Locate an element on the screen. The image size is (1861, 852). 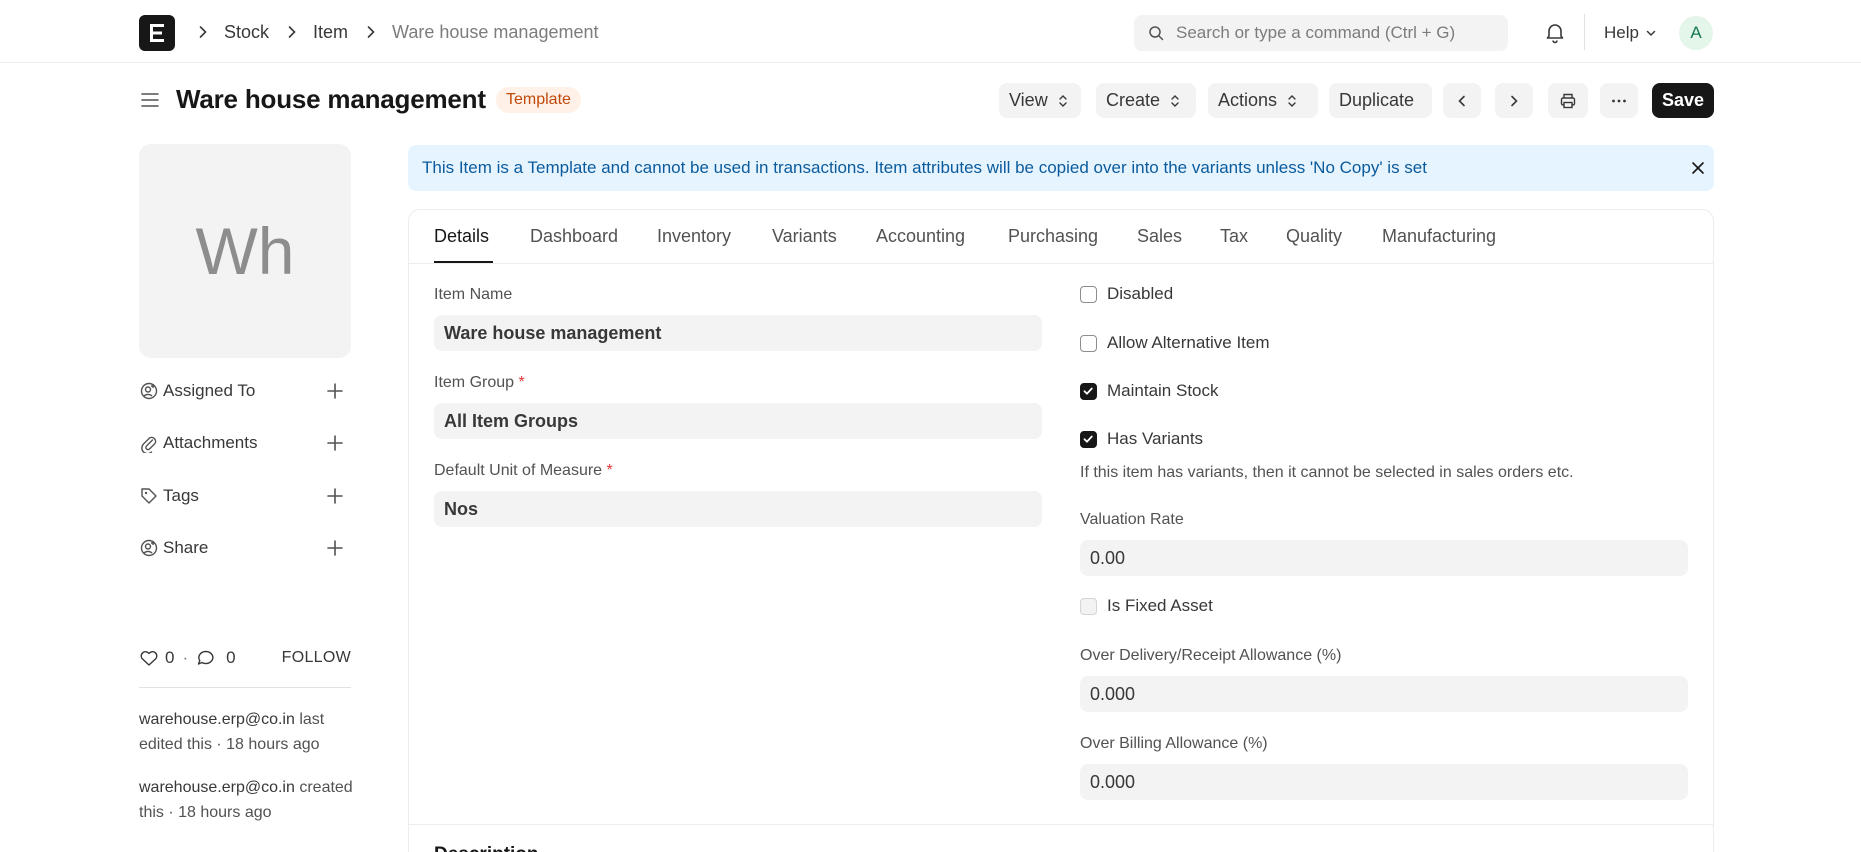
next-record-button is located at coordinates (1514, 100).